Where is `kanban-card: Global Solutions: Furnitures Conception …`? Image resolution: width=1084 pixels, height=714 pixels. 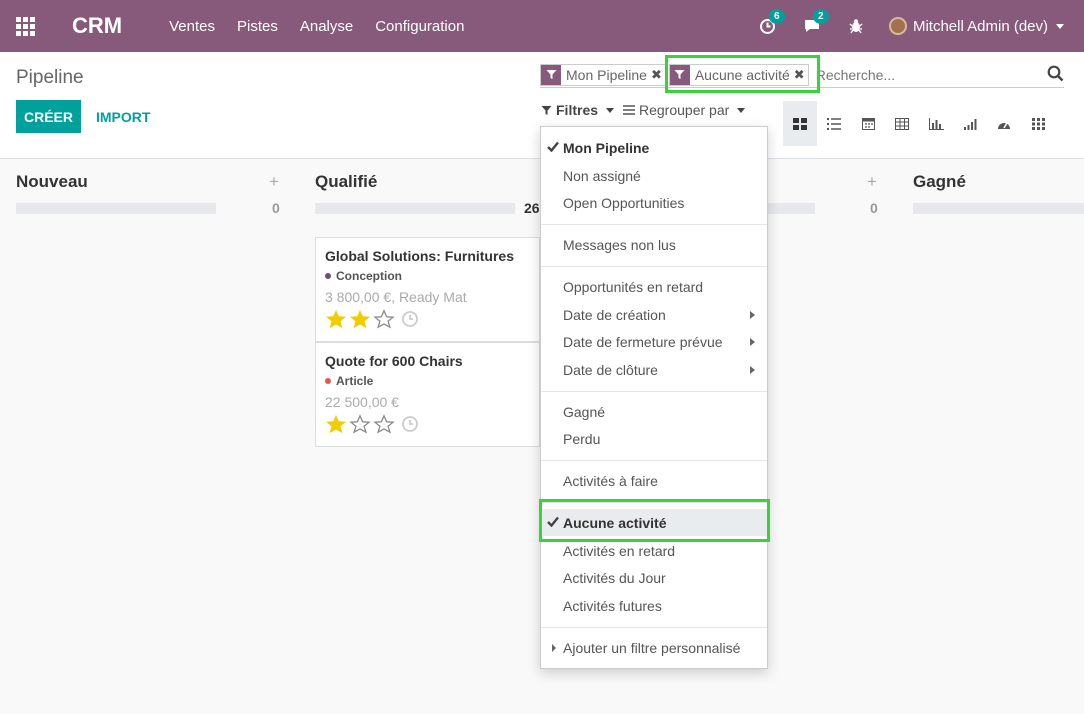 kanban-card: Global Solutions: Furnitures Conception … is located at coordinates (427, 289).